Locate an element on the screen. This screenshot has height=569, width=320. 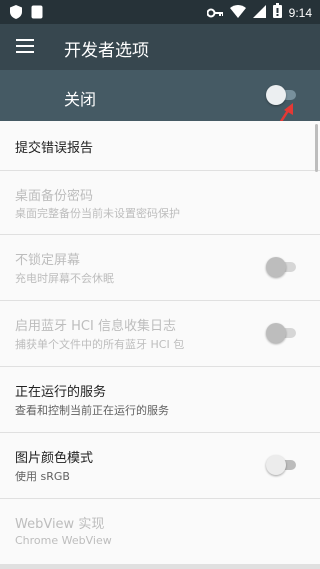
menu-icon is located at coordinates (25, 46).